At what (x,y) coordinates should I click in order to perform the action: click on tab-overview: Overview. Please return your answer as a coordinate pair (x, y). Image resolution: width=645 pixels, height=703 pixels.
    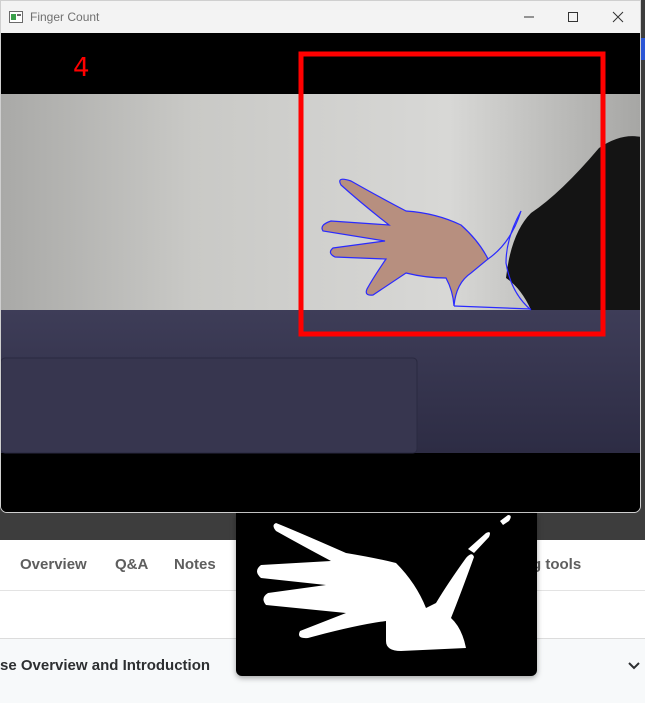
    Looking at the image, I should click on (53, 564).